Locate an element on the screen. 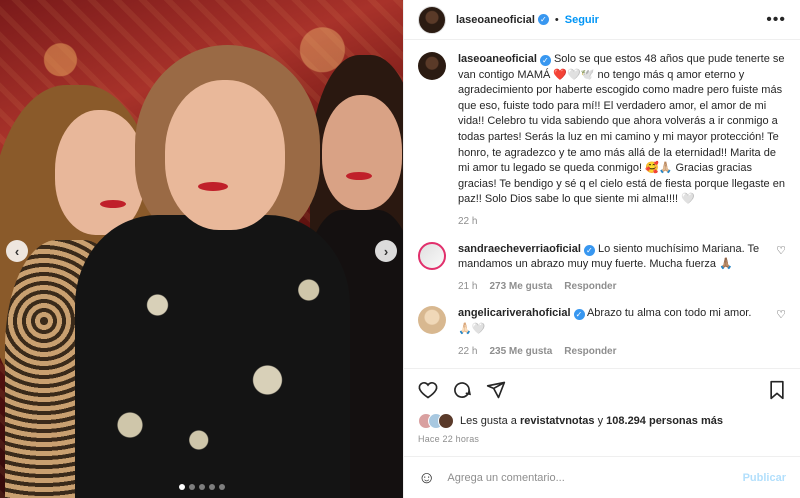 The image size is (800, 498). likes-middle: y is located at coordinates (600, 421).